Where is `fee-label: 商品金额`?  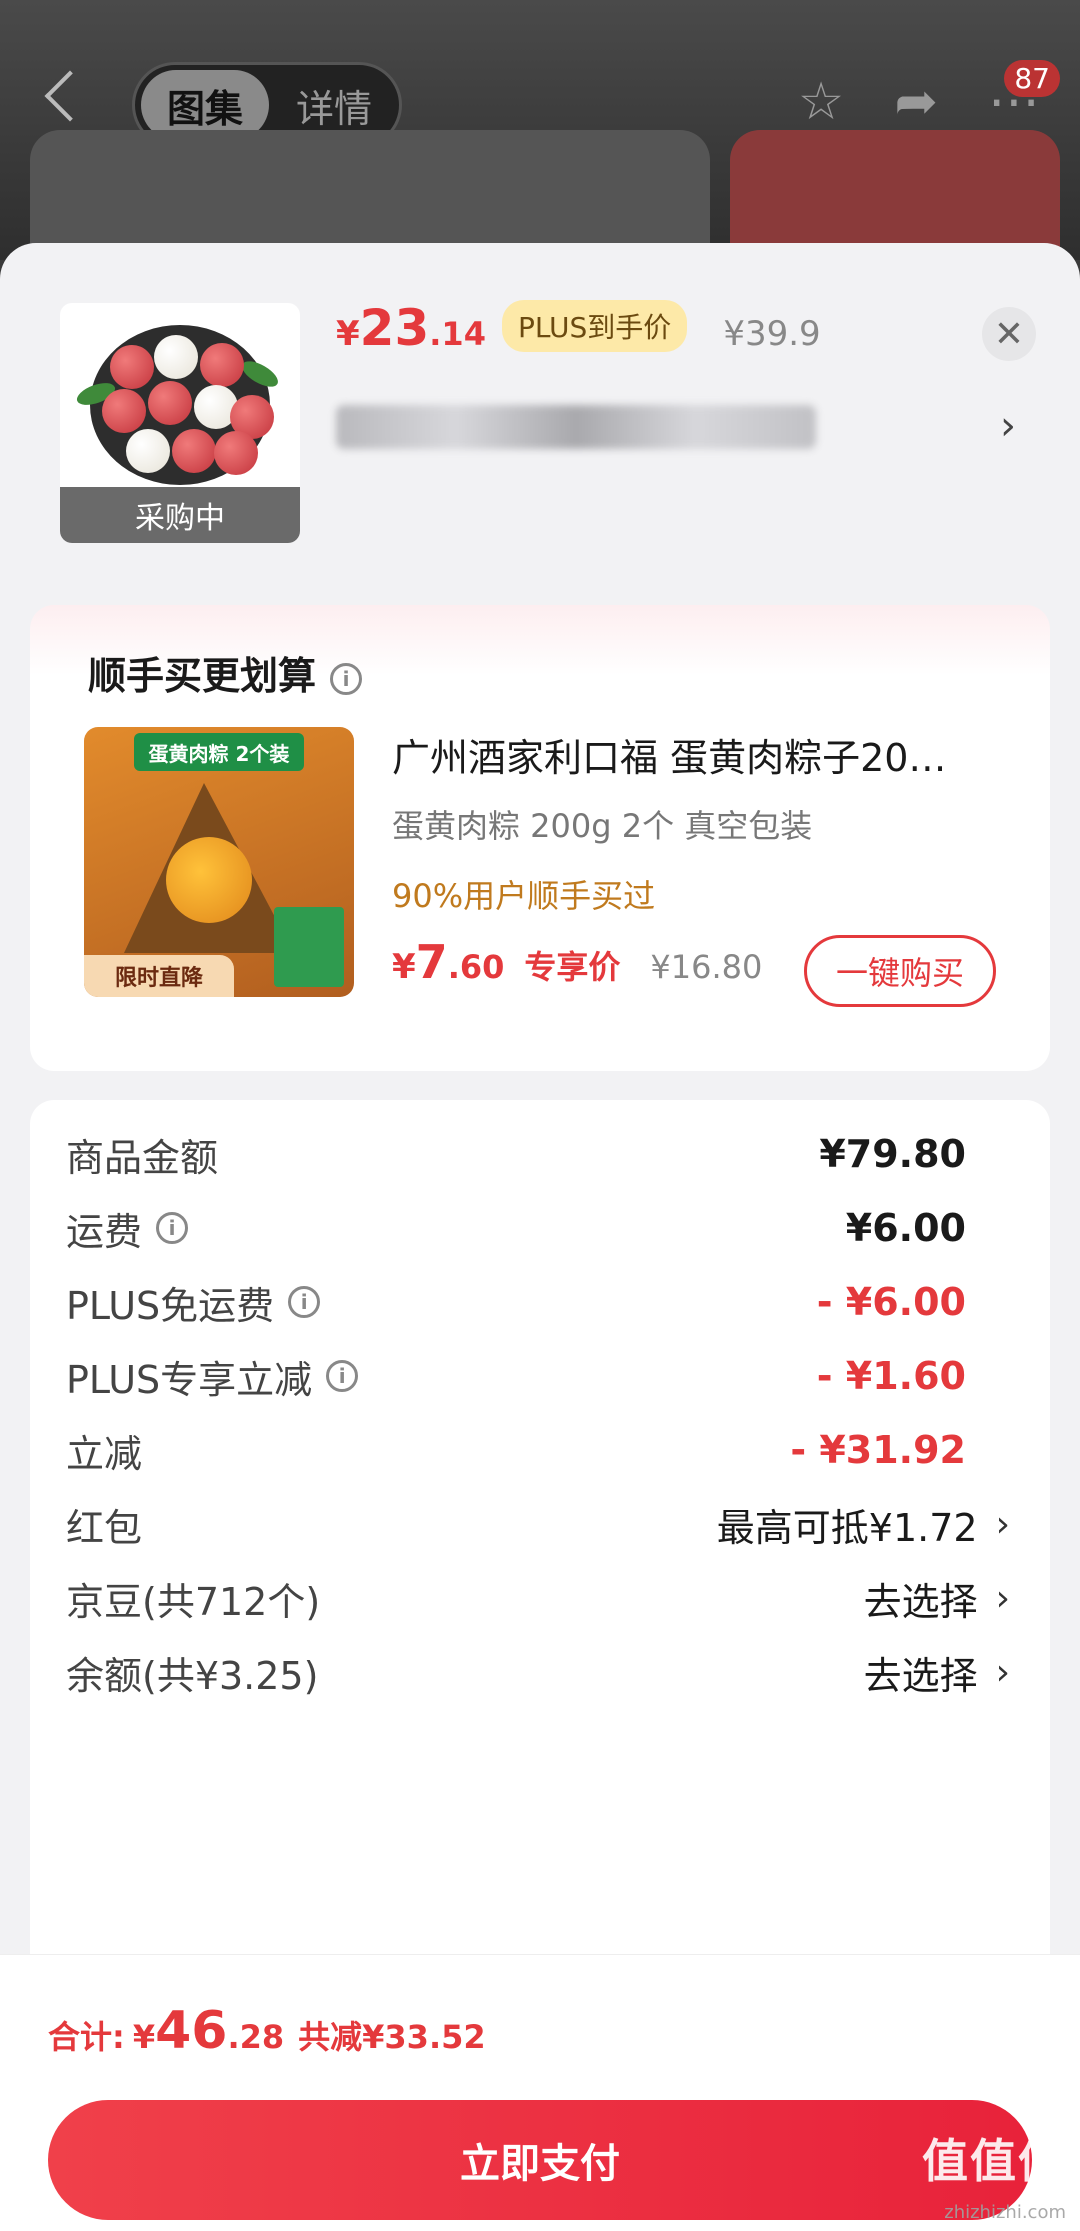
fee-label: 商品金额 is located at coordinates (142, 1157).